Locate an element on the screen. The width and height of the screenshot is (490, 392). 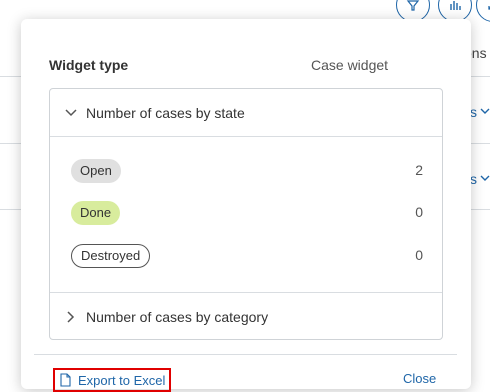
section-title: Number of cases by category is located at coordinates (177, 317).